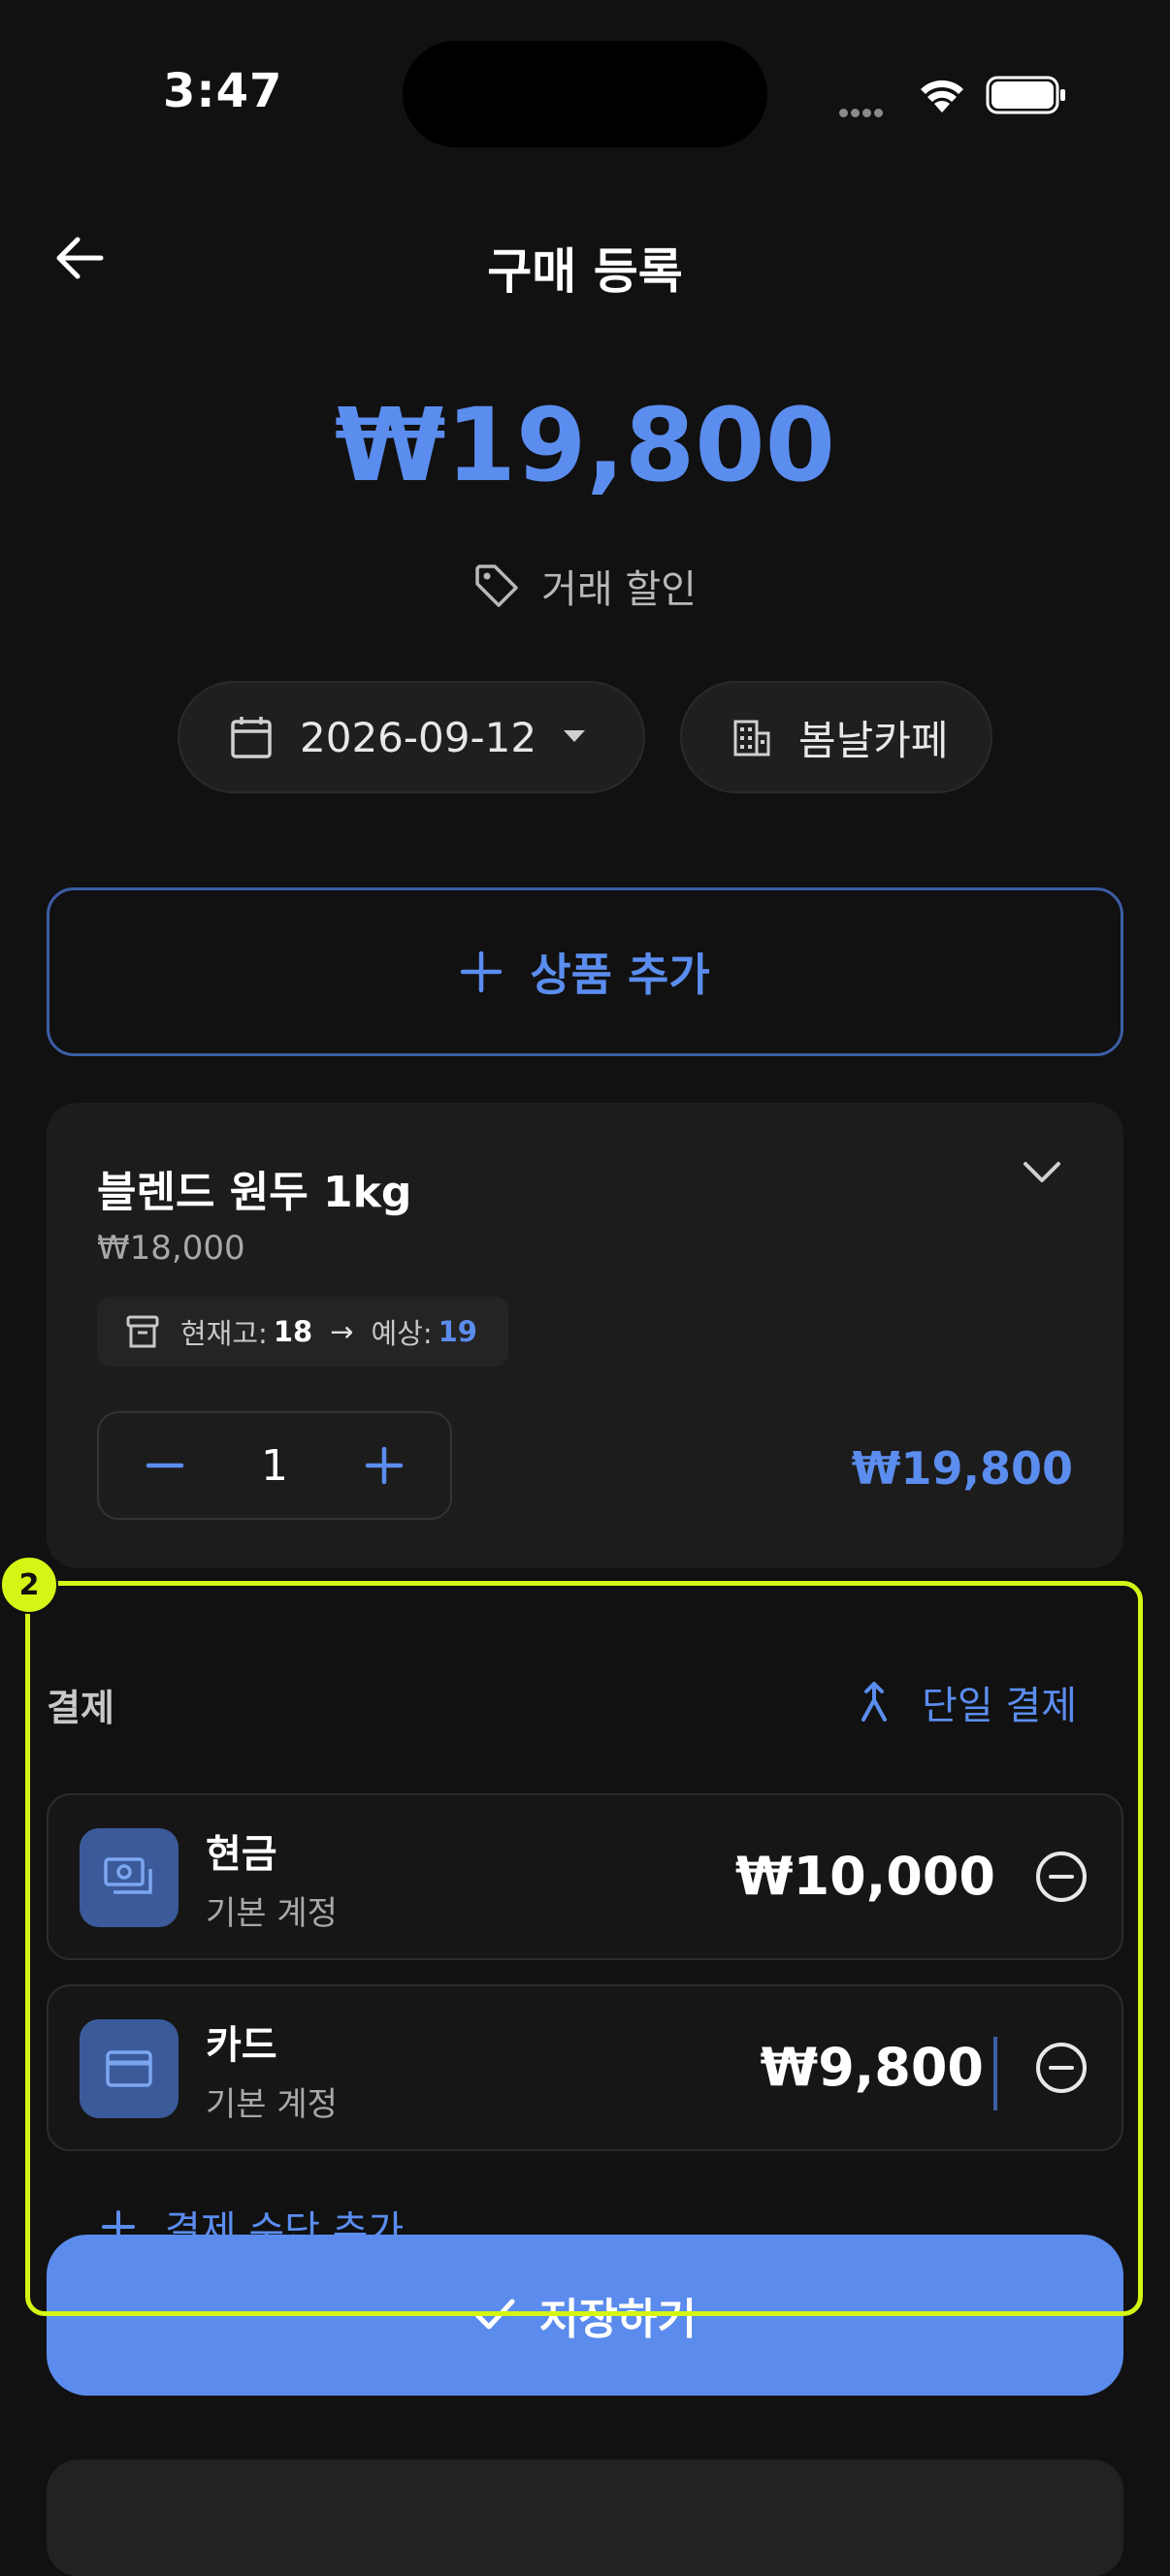  I want to click on caret-down-icon, so click(575, 736).